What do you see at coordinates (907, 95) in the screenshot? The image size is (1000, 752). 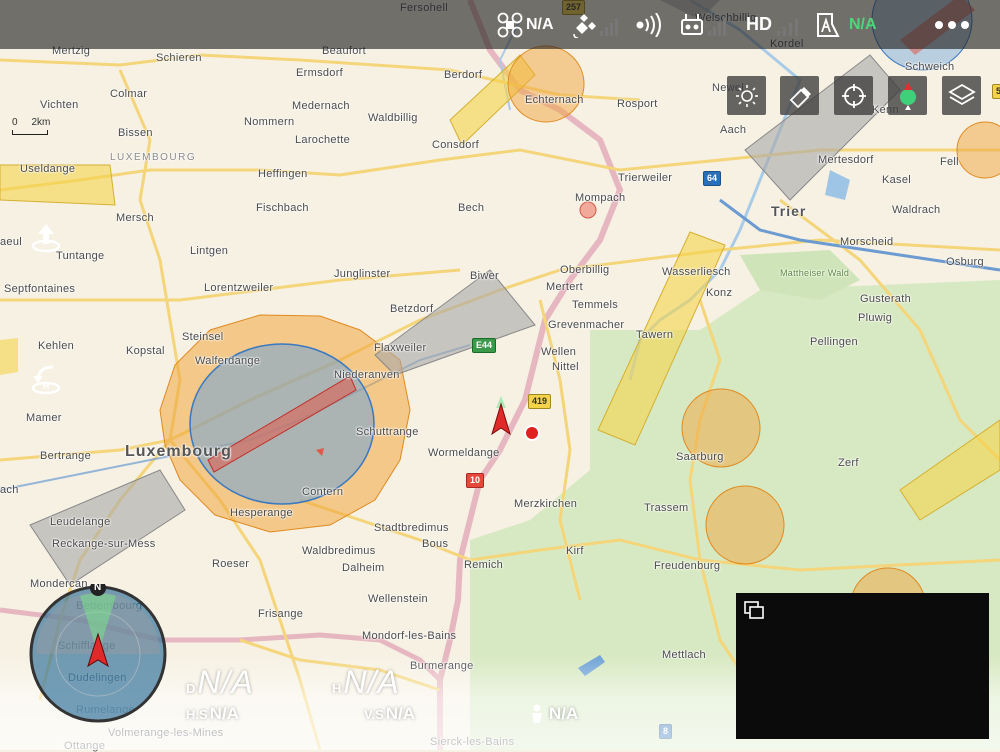 I see `map-orientation-button` at bounding box center [907, 95].